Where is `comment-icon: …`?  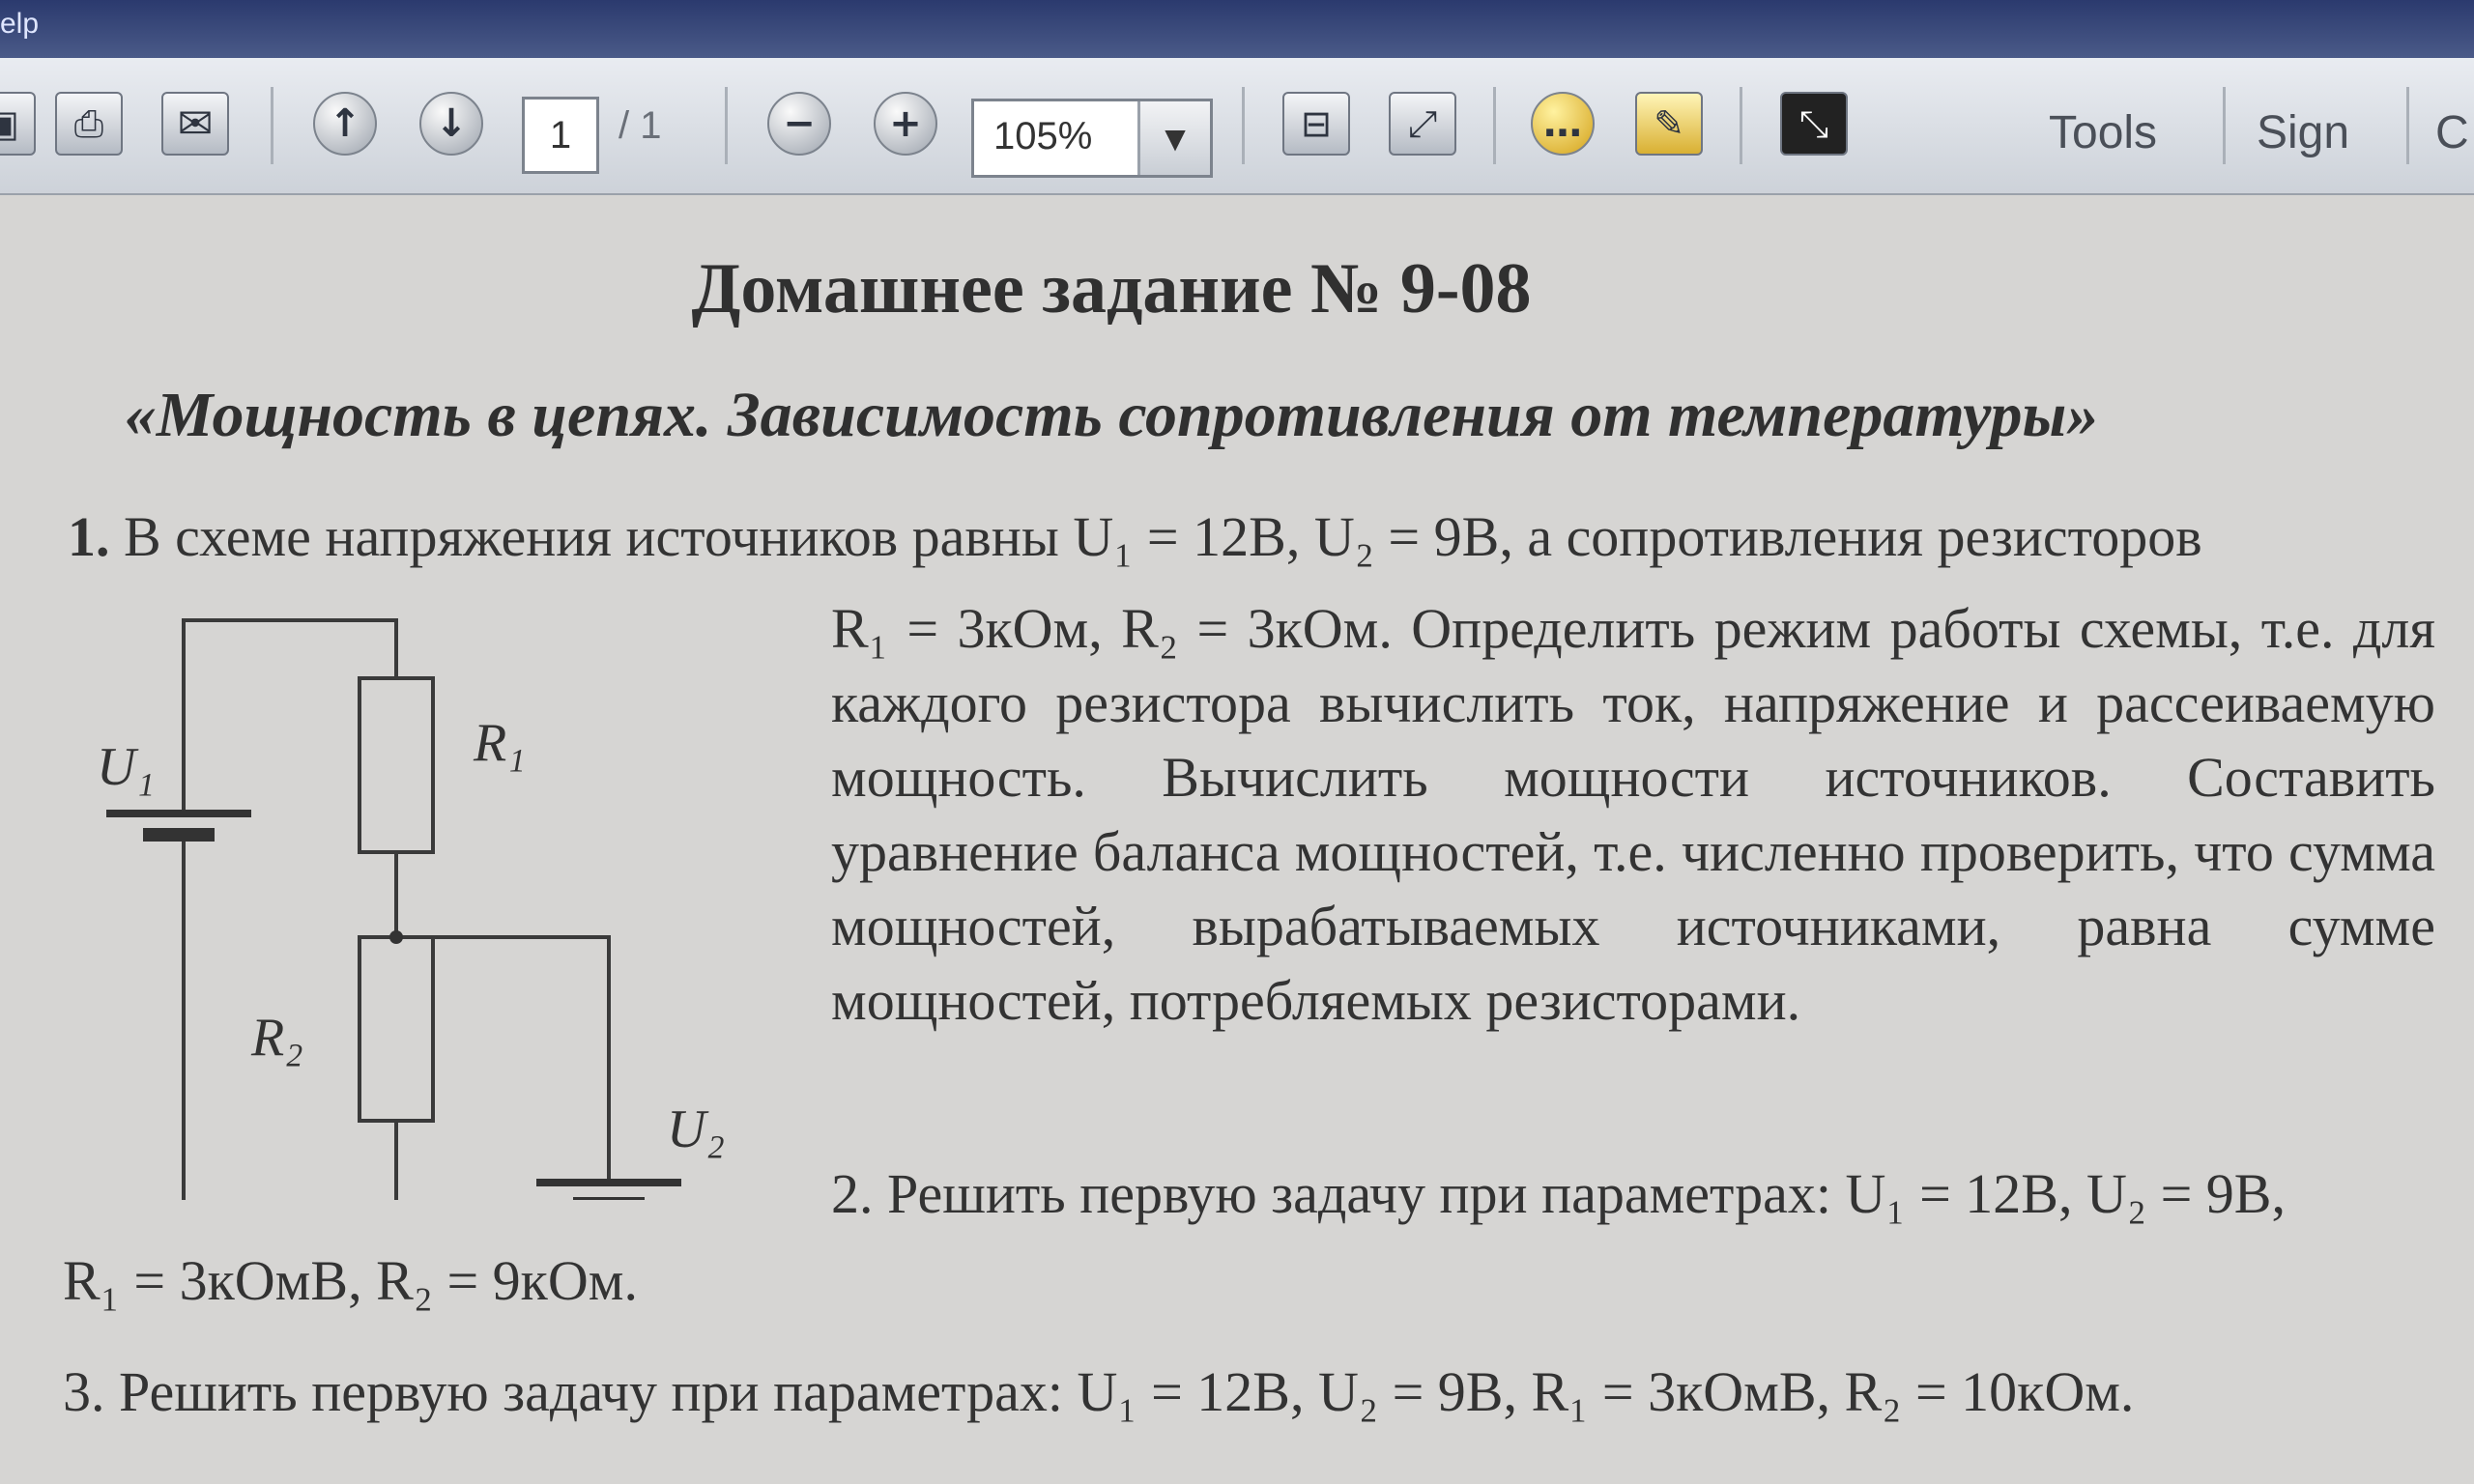
comment-icon: … is located at coordinates (1563, 124).